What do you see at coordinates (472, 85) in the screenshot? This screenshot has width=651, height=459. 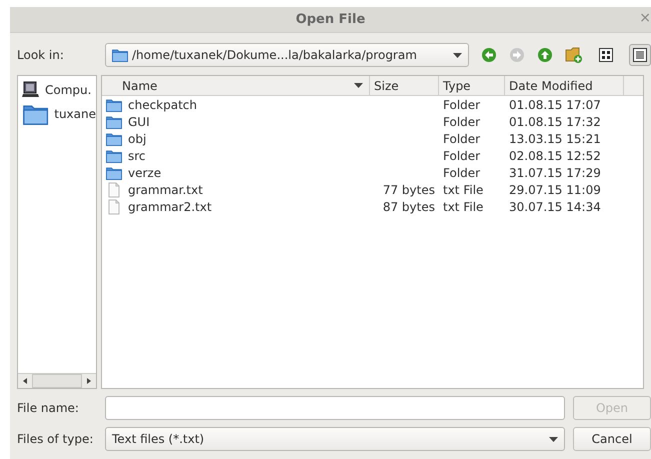 I see `column-header: Type` at bounding box center [472, 85].